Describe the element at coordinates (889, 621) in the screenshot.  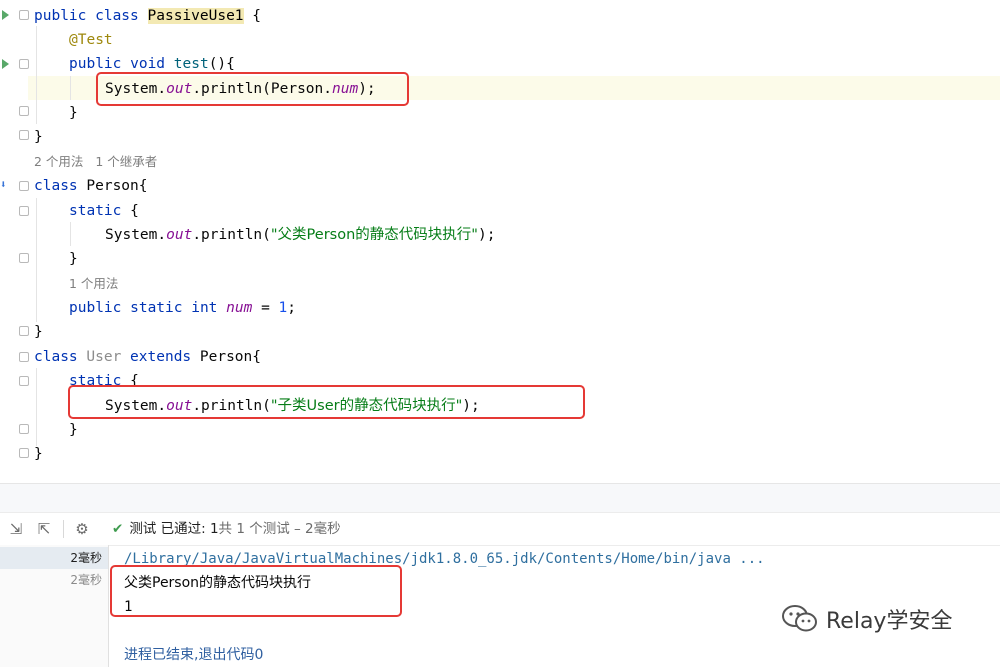
I see `watermark-text: Relay学安全` at that location.